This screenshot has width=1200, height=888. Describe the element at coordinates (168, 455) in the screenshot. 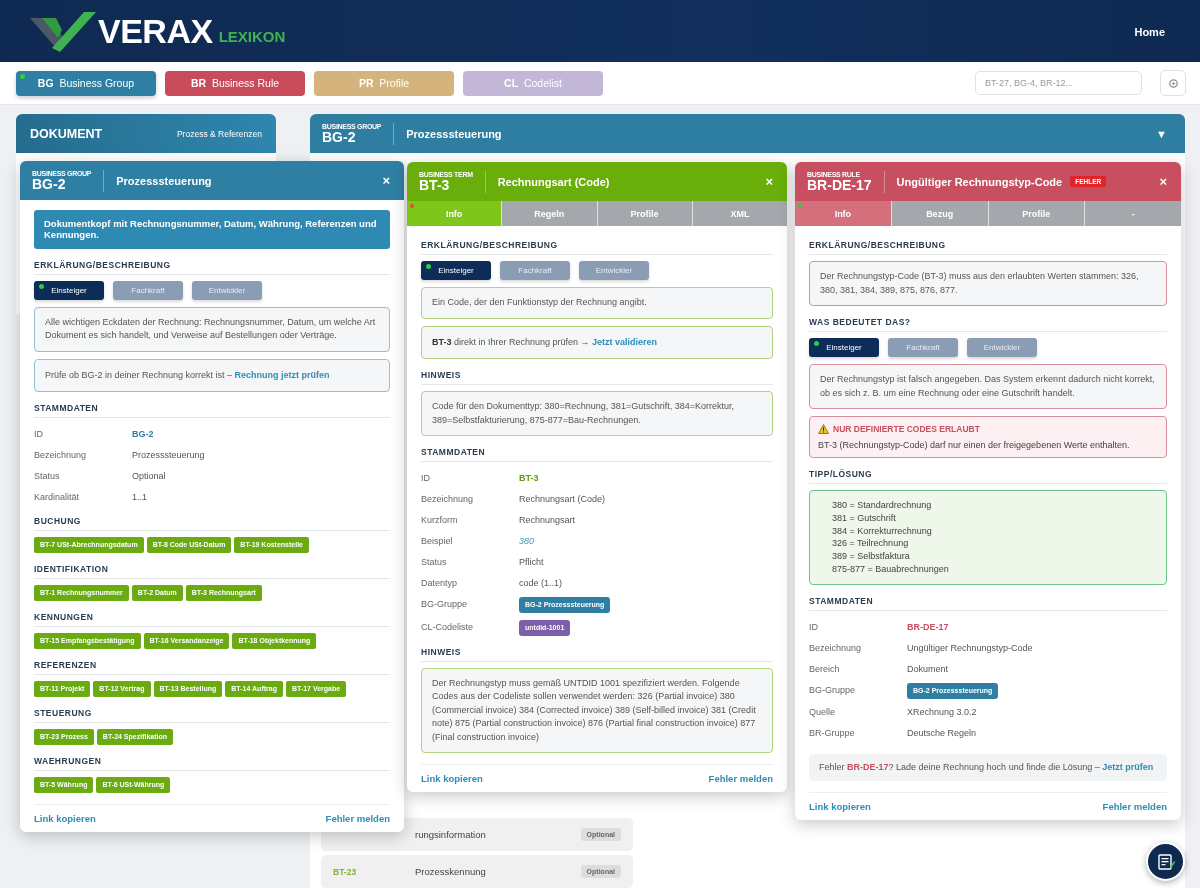

I see `field-value: Prozesssteuerung` at that location.